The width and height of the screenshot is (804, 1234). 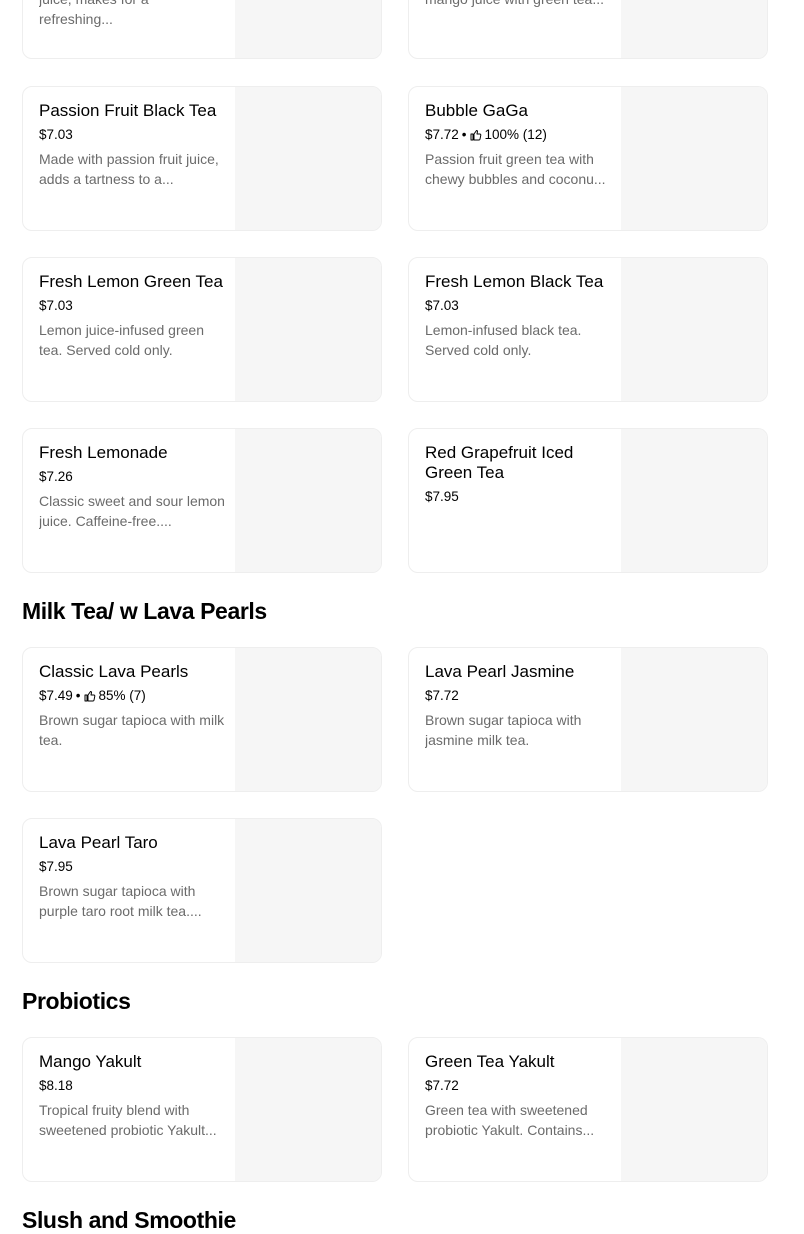 What do you see at coordinates (144, 611) in the screenshot?
I see `section-title: Milk Tea/ w Lava Pearls` at bounding box center [144, 611].